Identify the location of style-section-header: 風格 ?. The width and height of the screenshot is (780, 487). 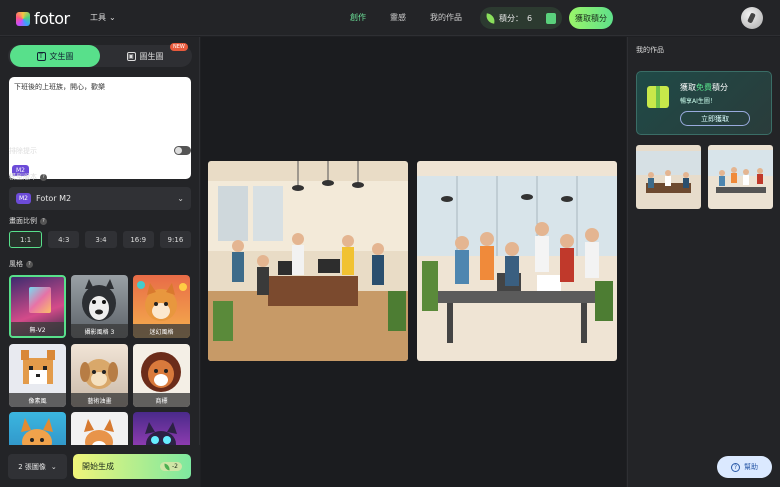
(21, 264).